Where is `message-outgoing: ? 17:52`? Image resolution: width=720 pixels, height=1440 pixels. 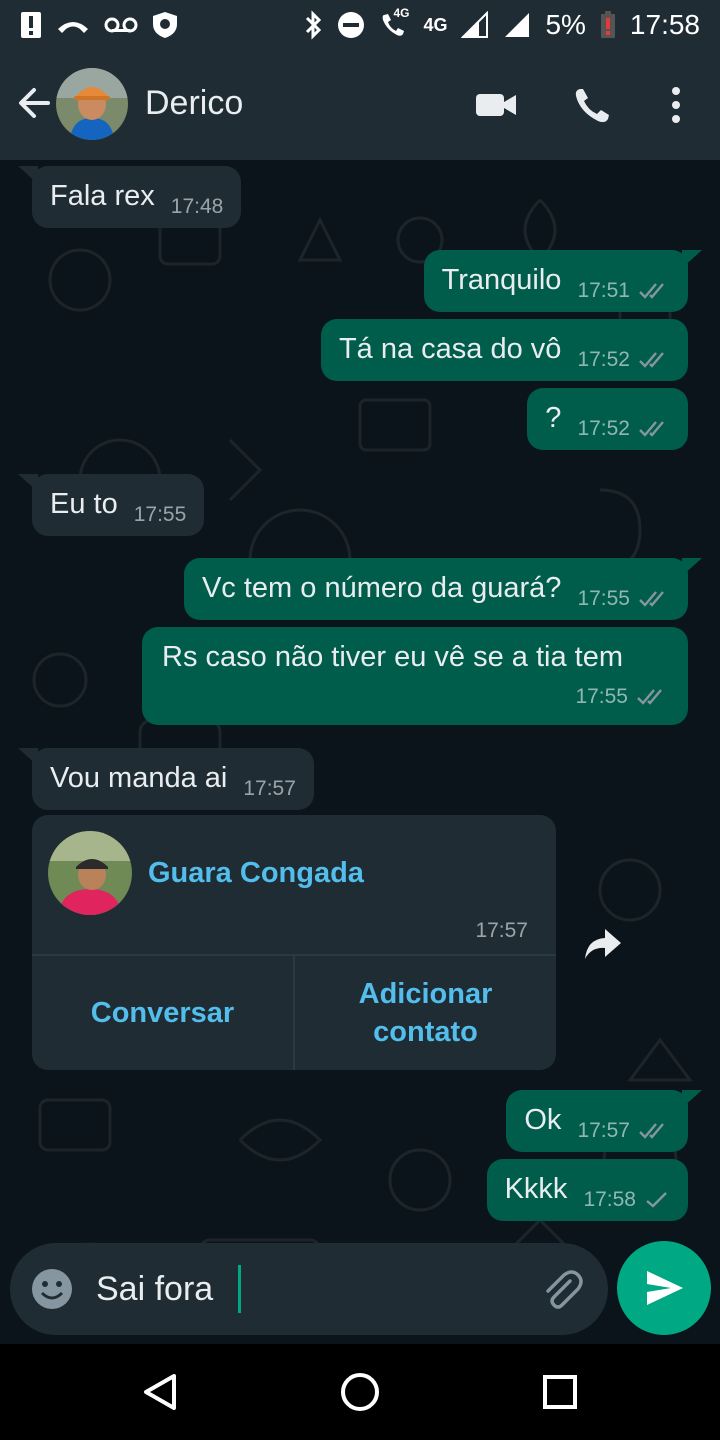 message-outgoing: ? 17:52 is located at coordinates (607, 419).